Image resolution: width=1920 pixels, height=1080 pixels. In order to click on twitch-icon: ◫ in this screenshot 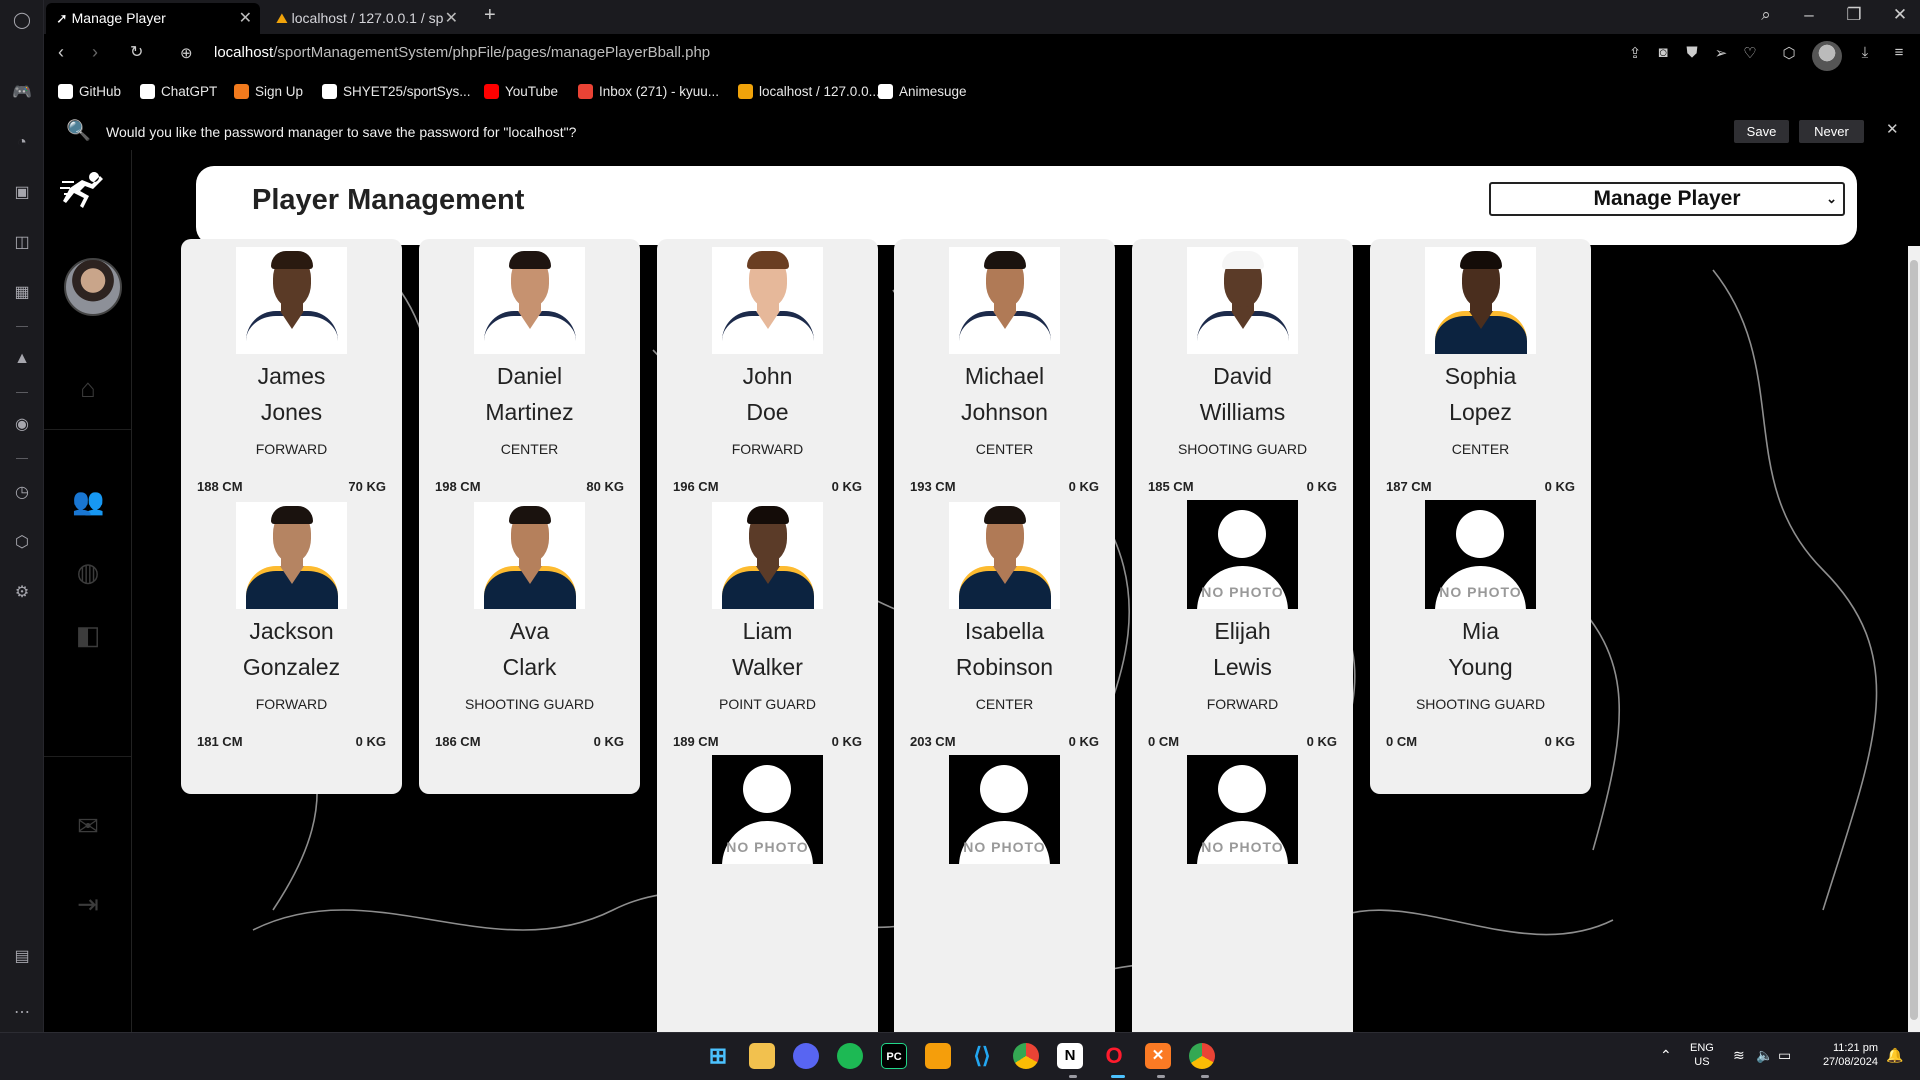, I will do `click(22, 243)`.